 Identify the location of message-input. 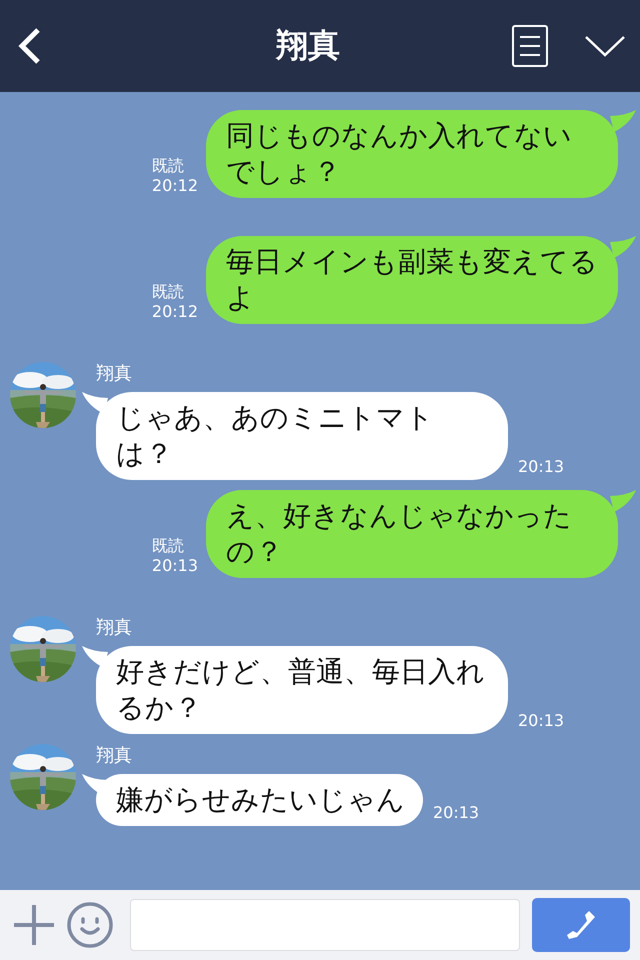
(325, 925).